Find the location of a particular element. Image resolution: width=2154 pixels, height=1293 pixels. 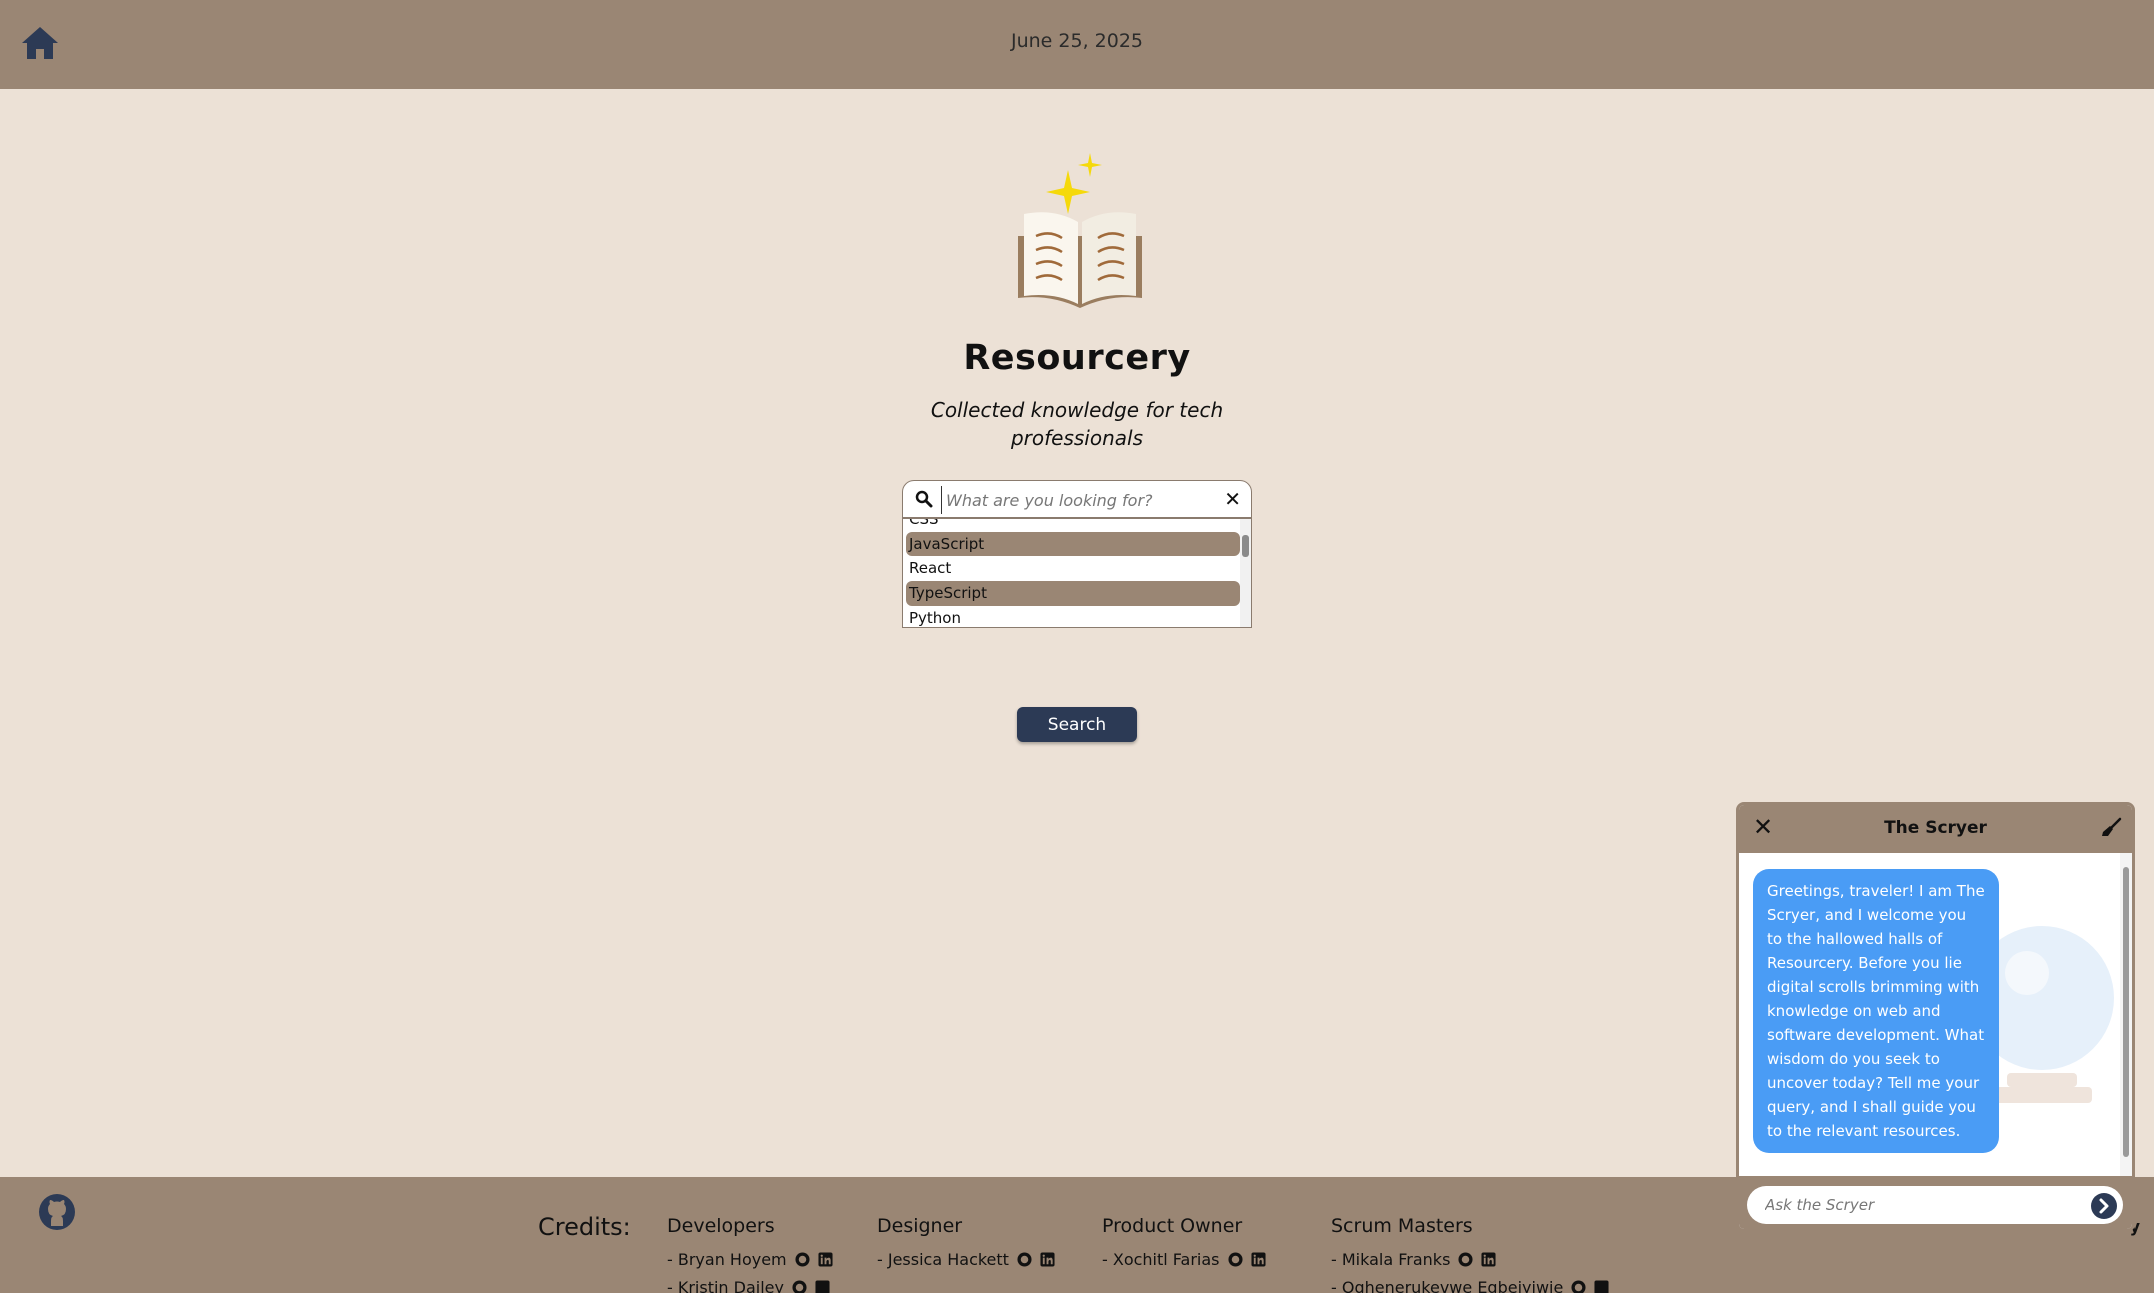

credit-person: - Jessica Hackett is located at coordinates (966, 1259).